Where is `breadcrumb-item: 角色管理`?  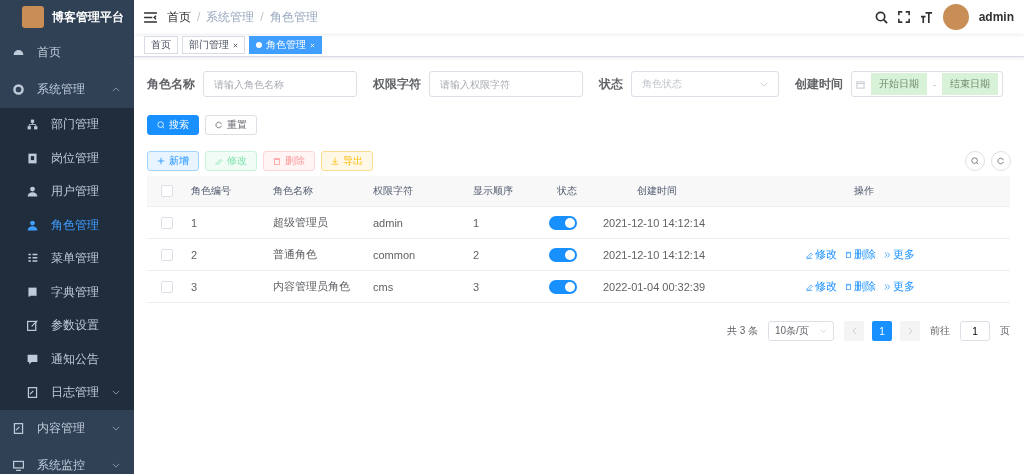
breadcrumb-item: 角色管理 is located at coordinates (293, 17).